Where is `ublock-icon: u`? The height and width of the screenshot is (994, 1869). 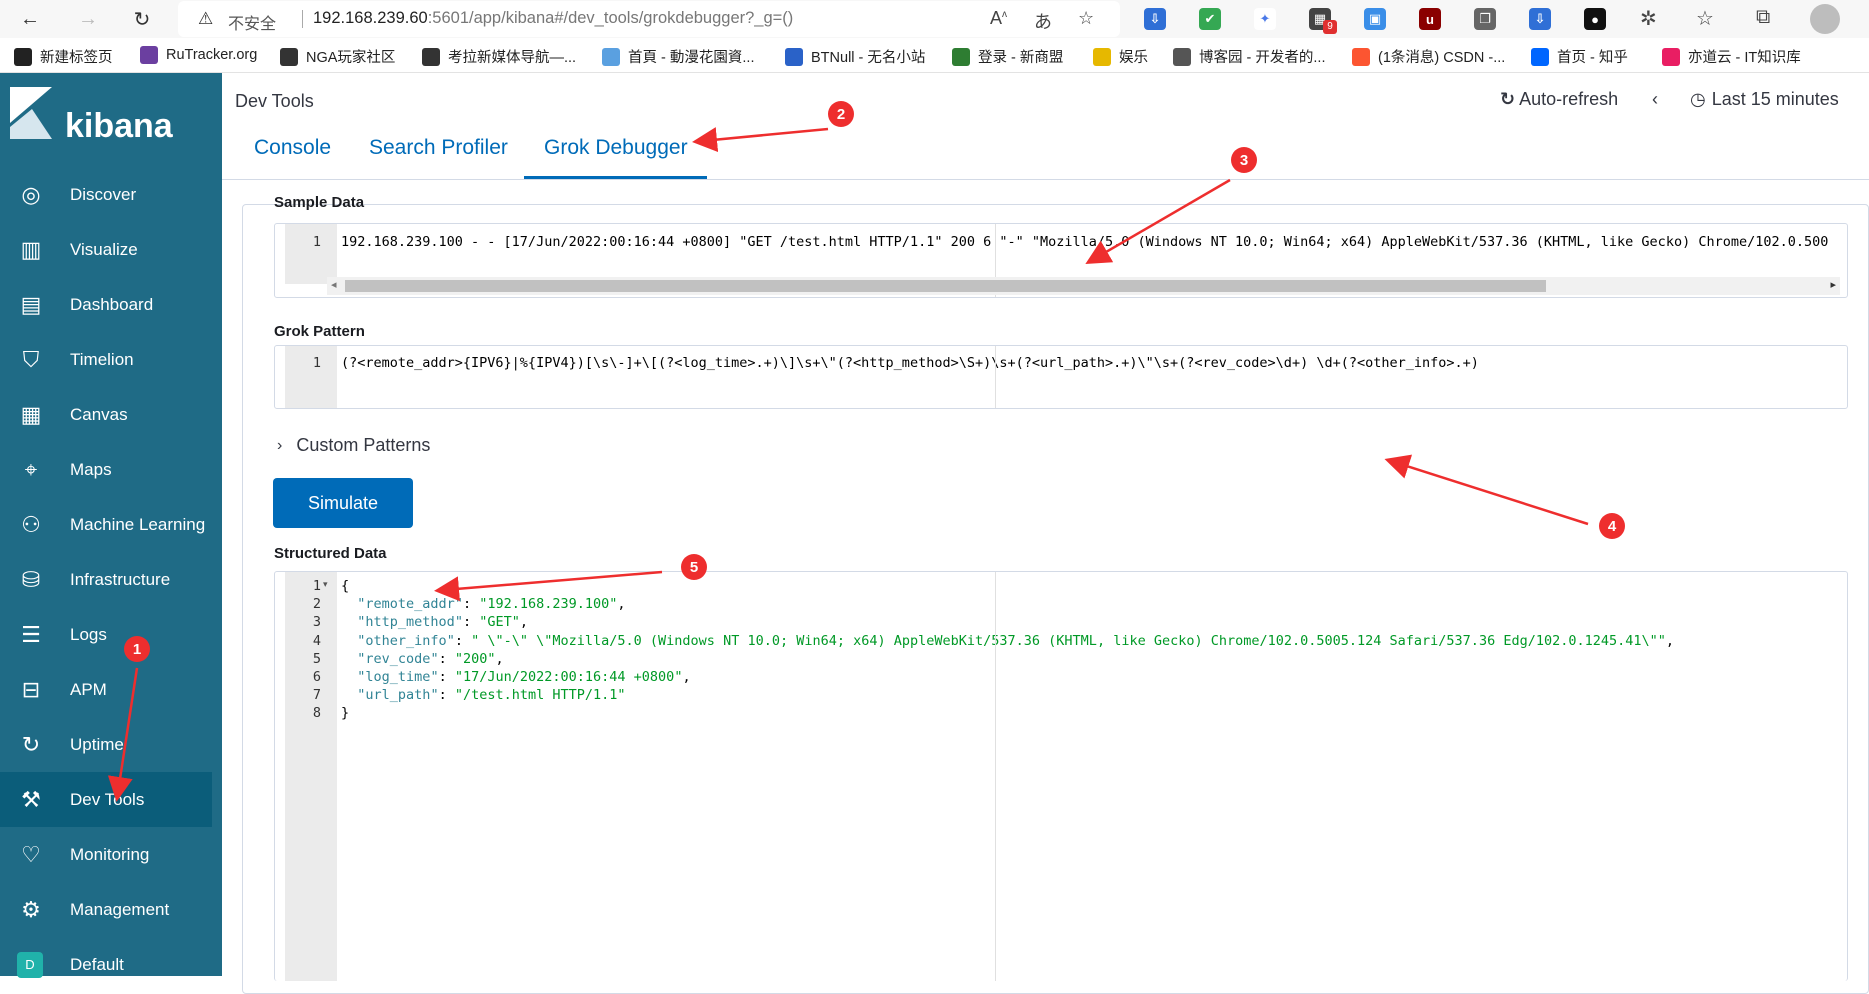 ublock-icon: u is located at coordinates (1430, 19).